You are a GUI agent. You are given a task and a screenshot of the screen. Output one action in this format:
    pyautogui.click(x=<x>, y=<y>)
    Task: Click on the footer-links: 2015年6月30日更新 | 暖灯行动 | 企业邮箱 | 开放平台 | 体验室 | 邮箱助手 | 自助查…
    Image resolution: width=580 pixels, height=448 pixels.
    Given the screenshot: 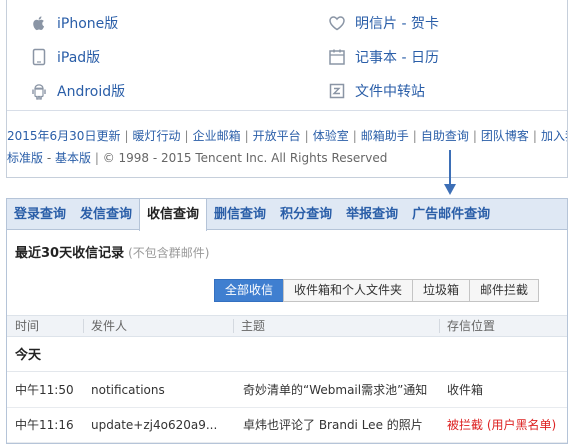 What is the action you would take?
    pyautogui.click(x=287, y=135)
    